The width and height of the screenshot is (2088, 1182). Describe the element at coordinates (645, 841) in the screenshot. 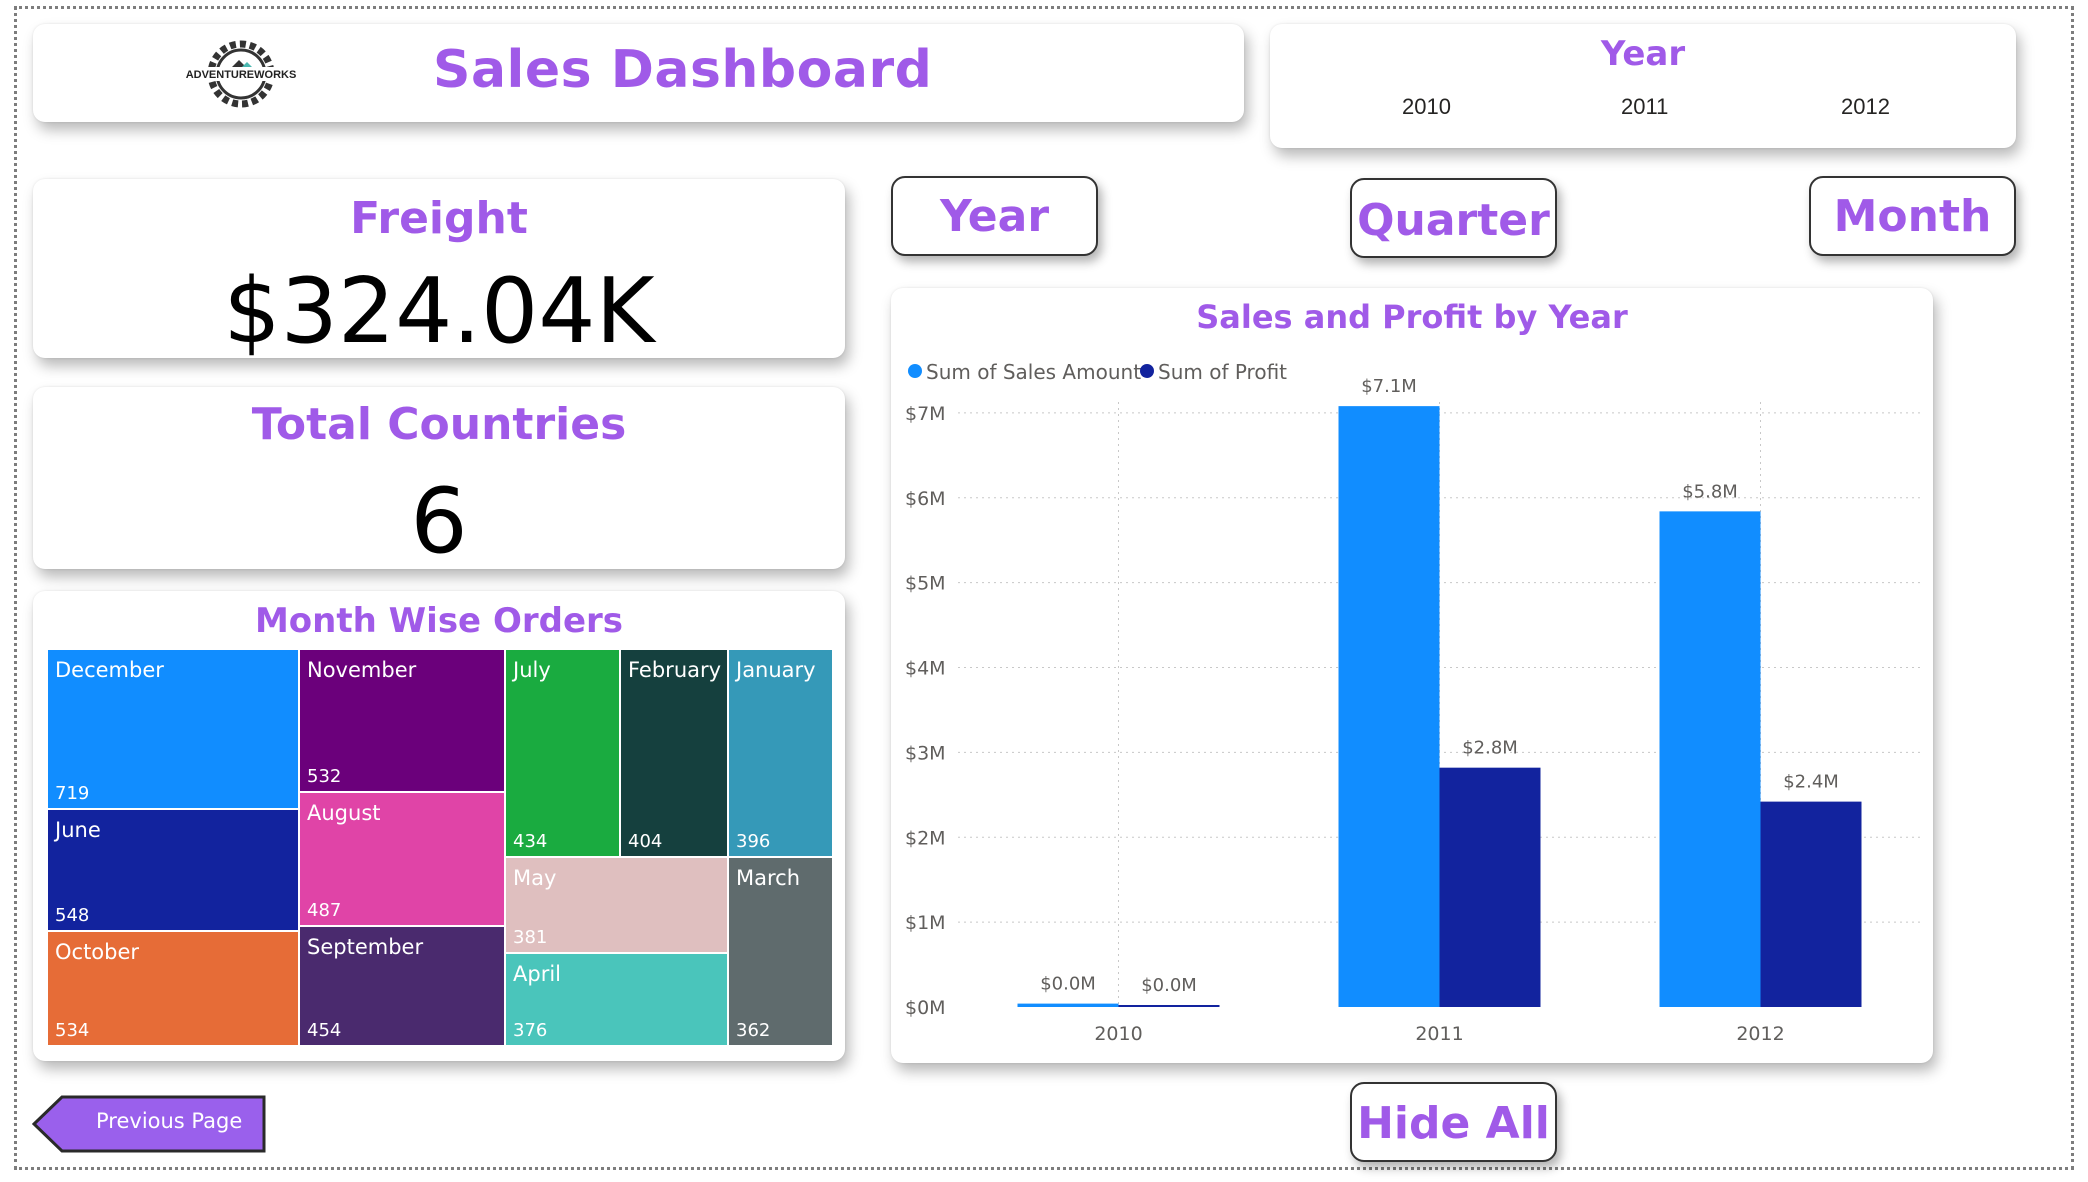

I see `treemap-tile-value: 404` at that location.